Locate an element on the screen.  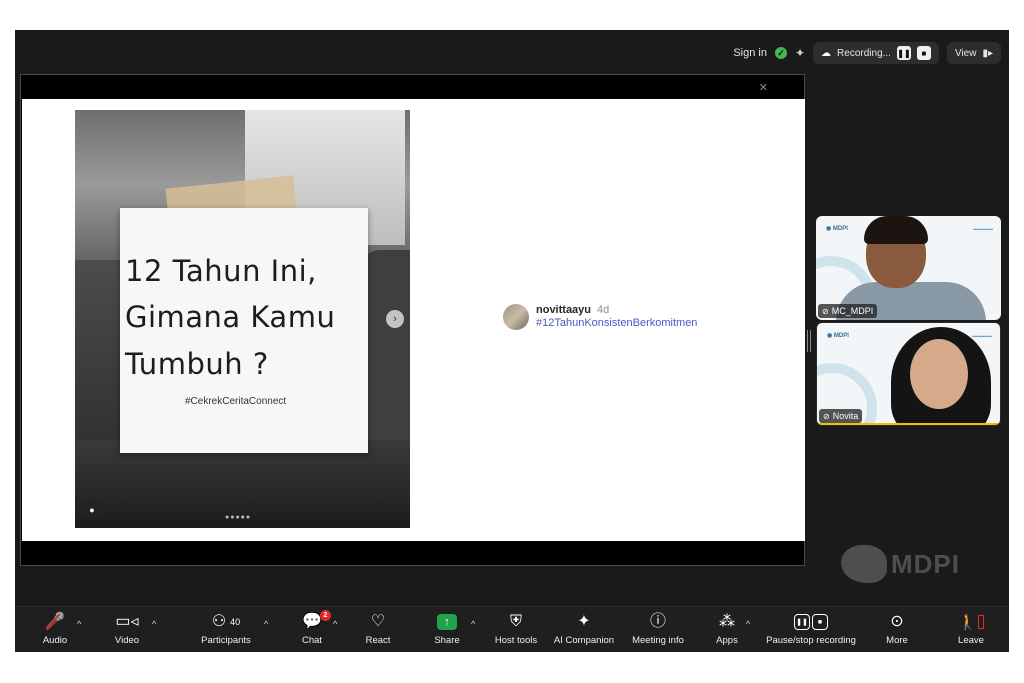
audio-button: 🎤 Audio is located at coordinates (55, 630).